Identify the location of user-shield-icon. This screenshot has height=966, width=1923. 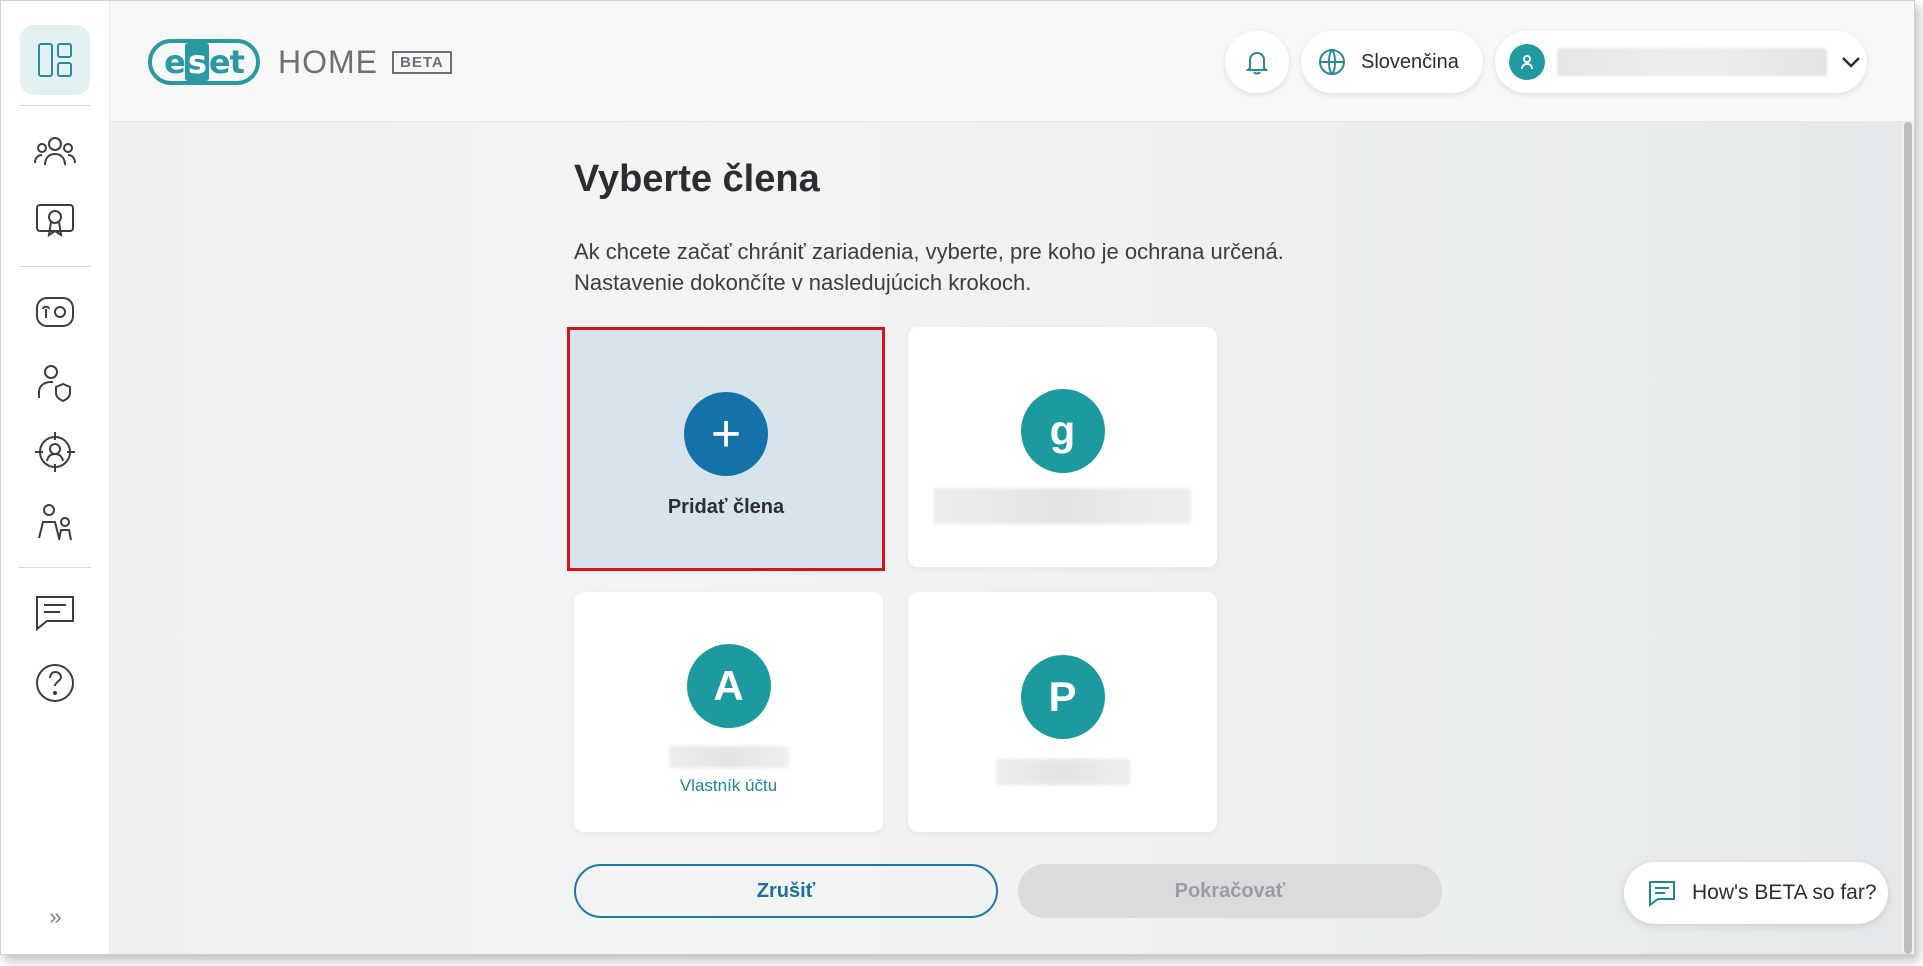
(54, 384).